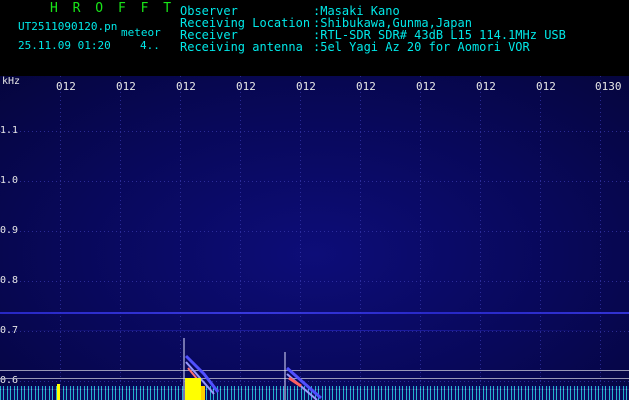  Describe the element at coordinates (9, 180) in the screenshot. I see `y-tick-label: 1.0` at that location.